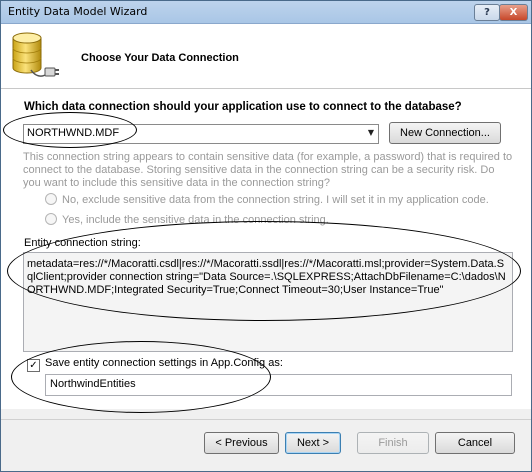 Image resolution: width=532 pixels, height=472 pixels. Describe the element at coordinates (313, 443) in the screenshot. I see `next-button: Next >` at that location.